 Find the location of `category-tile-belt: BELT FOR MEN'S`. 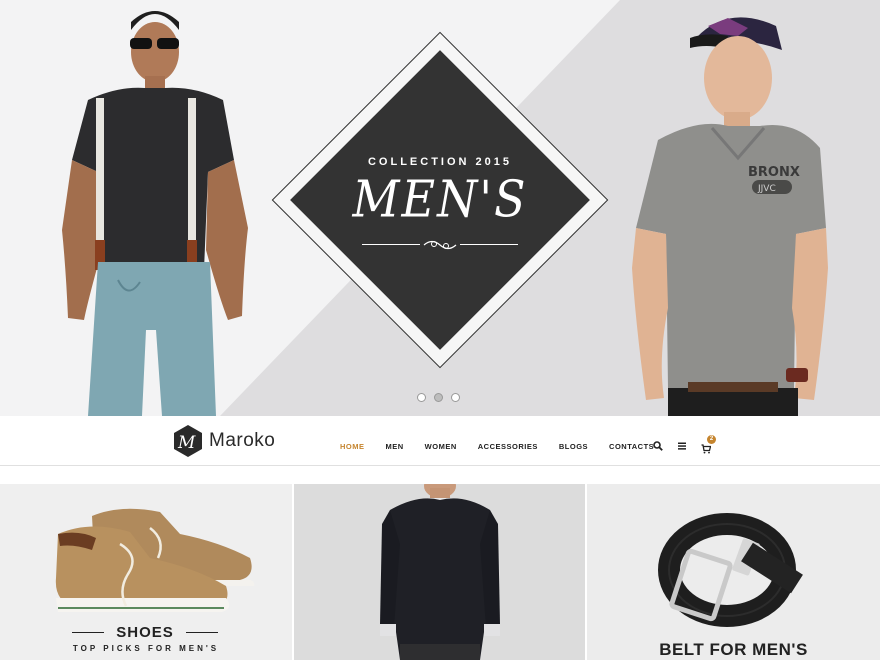

category-tile-belt: BELT FOR MEN'S is located at coordinates (733, 572).